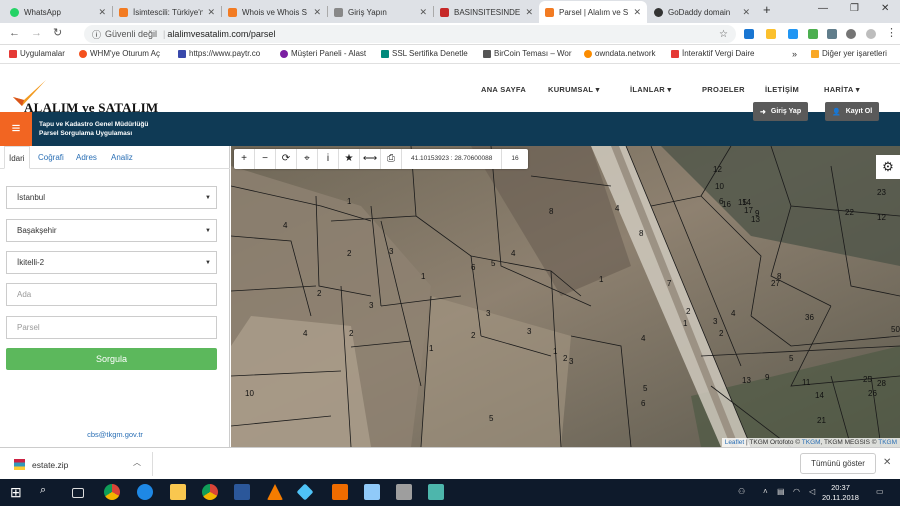  I want to click on browser-tab: BASINSITESINDE İ ✕, so click(486, 12).